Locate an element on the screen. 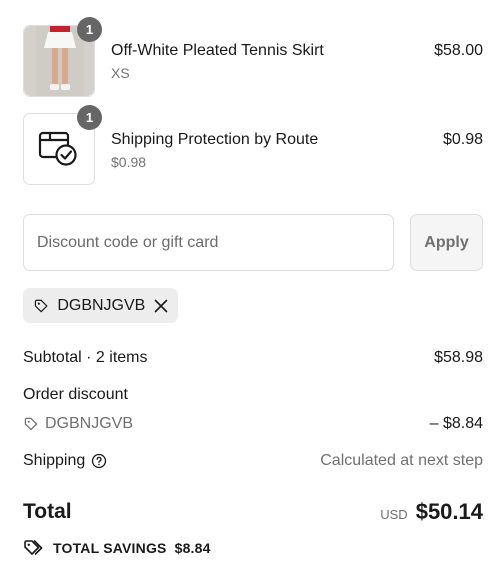 This screenshot has width=500, height=570. shipping-row: Shipping Calculated at next step is located at coordinates (253, 463).